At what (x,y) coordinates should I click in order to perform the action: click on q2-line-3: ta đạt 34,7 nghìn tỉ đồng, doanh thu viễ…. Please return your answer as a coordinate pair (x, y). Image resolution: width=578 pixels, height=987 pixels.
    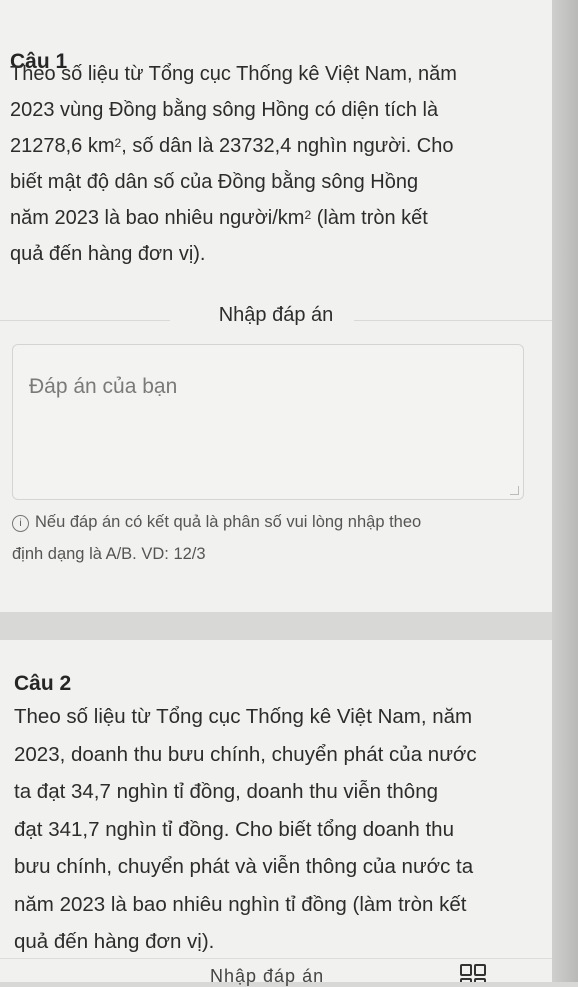
    Looking at the image, I should click on (226, 791).